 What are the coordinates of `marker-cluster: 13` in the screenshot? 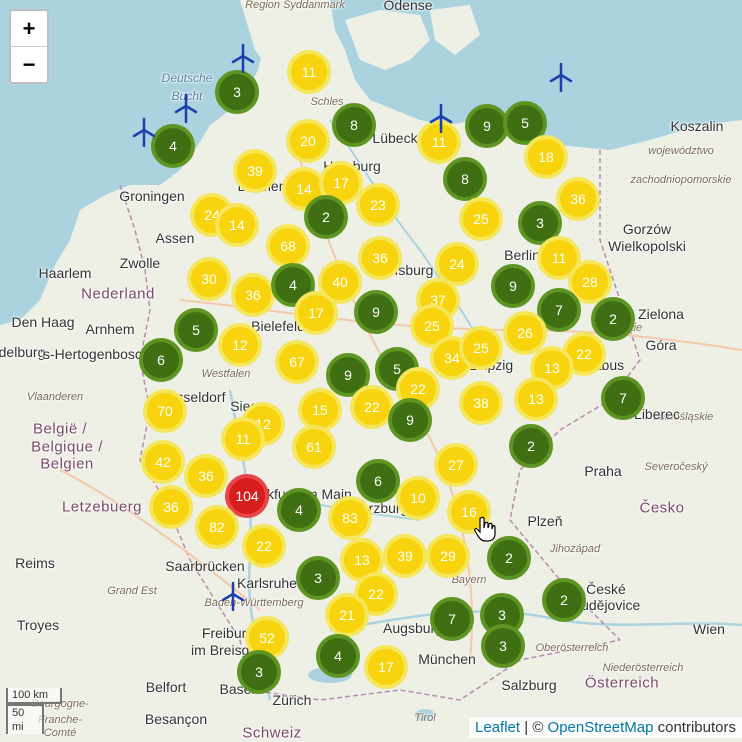 It's located at (536, 399).